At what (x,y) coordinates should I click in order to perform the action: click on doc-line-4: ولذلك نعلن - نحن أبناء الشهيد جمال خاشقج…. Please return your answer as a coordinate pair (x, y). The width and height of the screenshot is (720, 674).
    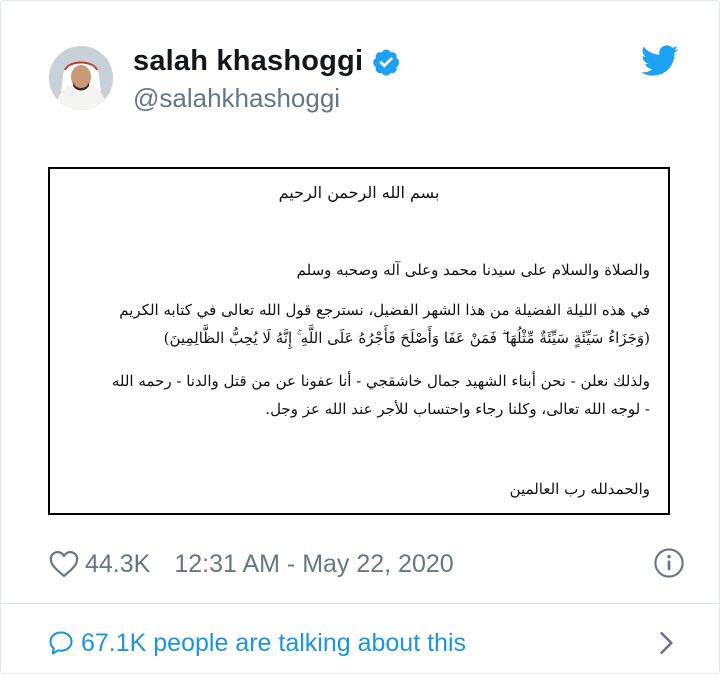
    Looking at the image, I should click on (380, 381).